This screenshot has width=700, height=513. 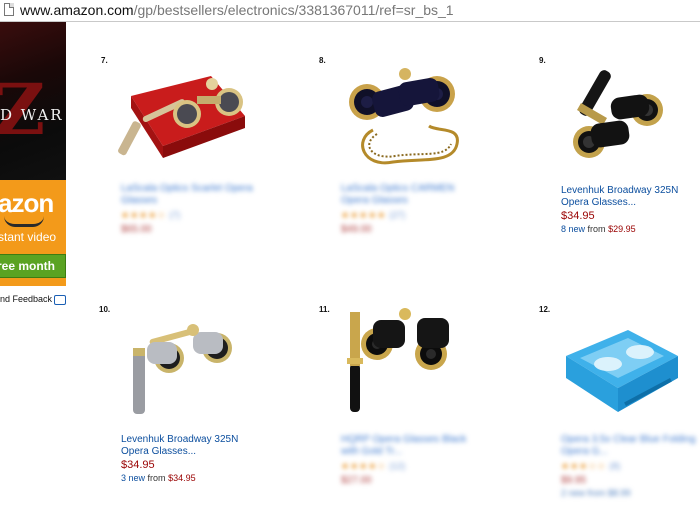 I want to click on ad-brand: azon, so click(x=27, y=203).